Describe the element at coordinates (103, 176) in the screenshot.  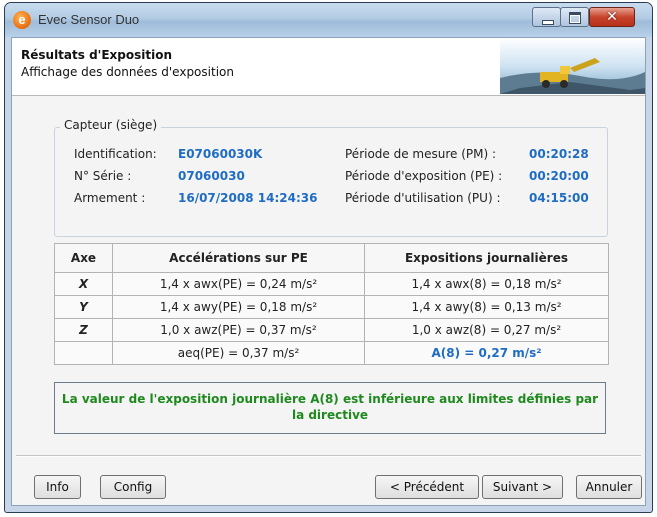
I see `serial-label: N° Série :` at that location.